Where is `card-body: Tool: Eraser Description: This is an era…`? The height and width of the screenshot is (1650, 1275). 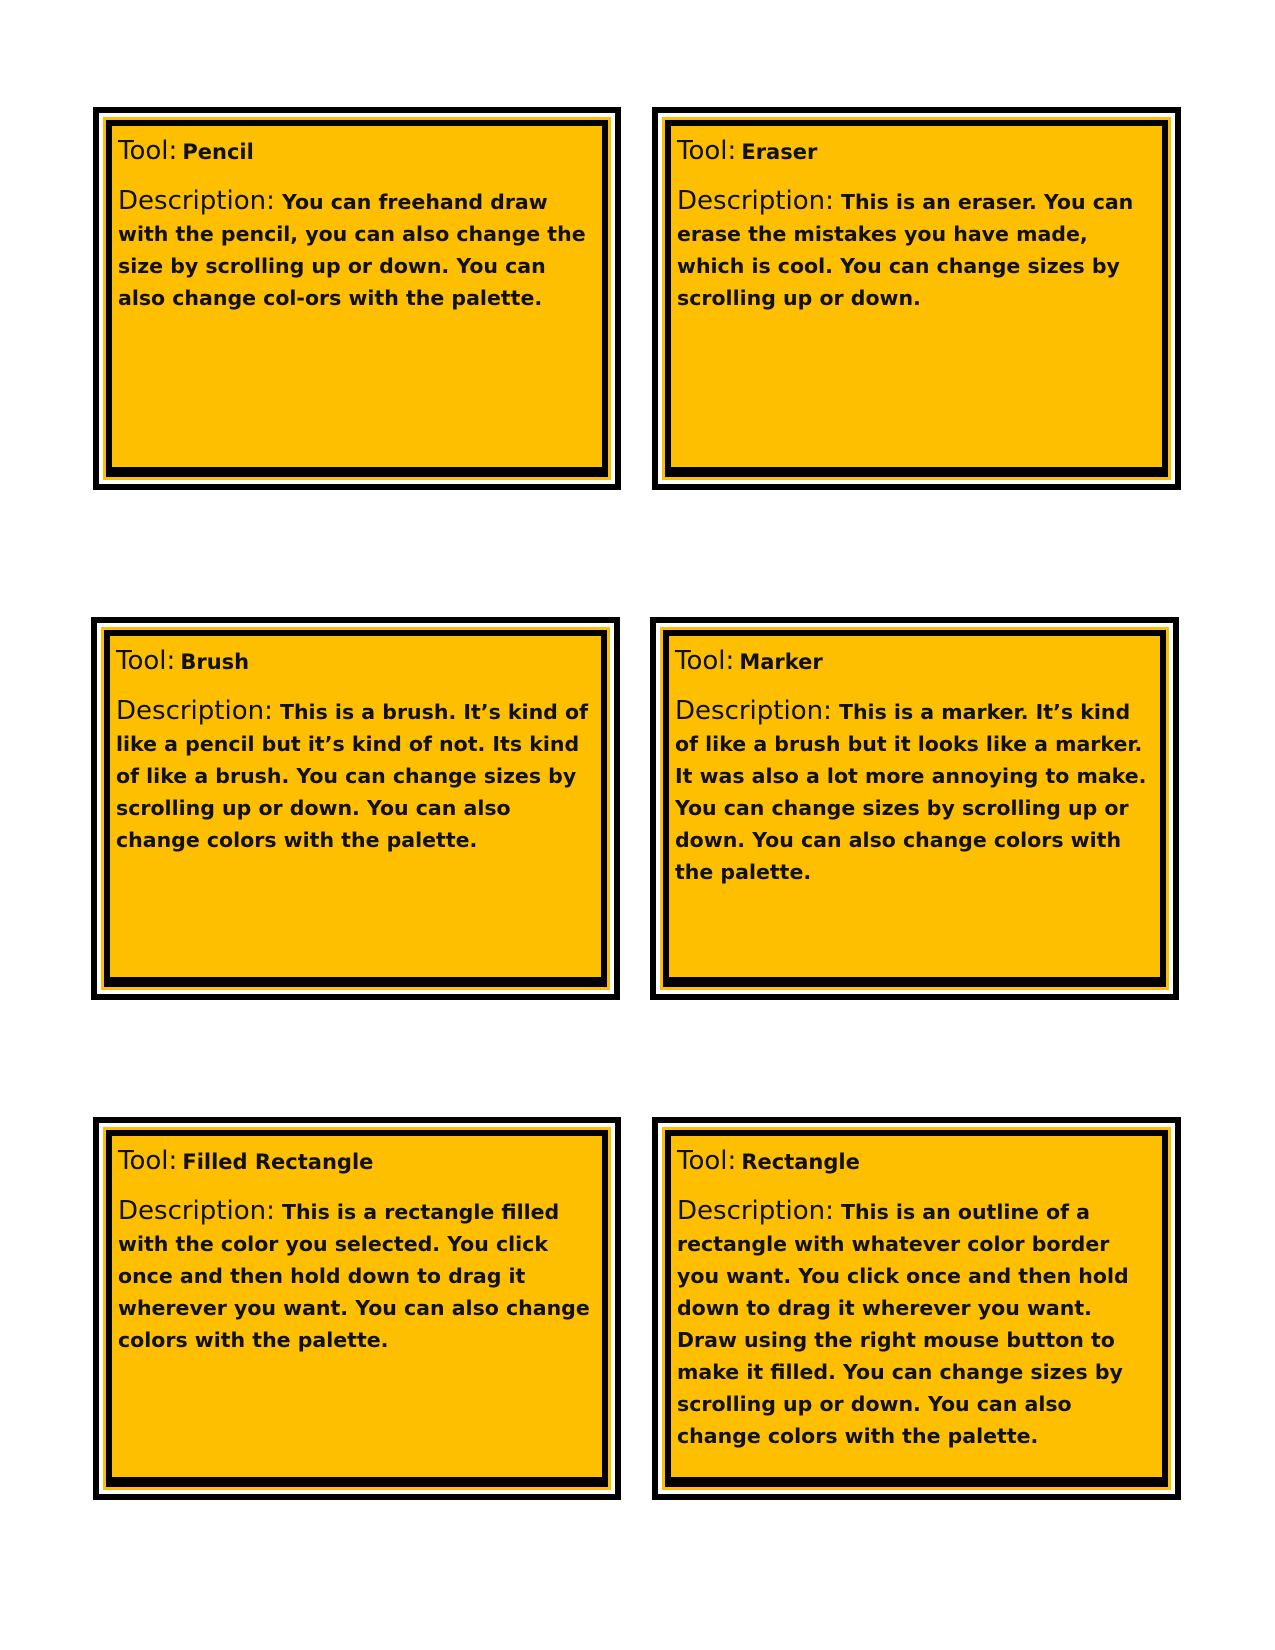
card-body: Tool: Eraser Description: This is an era… is located at coordinates (916, 296).